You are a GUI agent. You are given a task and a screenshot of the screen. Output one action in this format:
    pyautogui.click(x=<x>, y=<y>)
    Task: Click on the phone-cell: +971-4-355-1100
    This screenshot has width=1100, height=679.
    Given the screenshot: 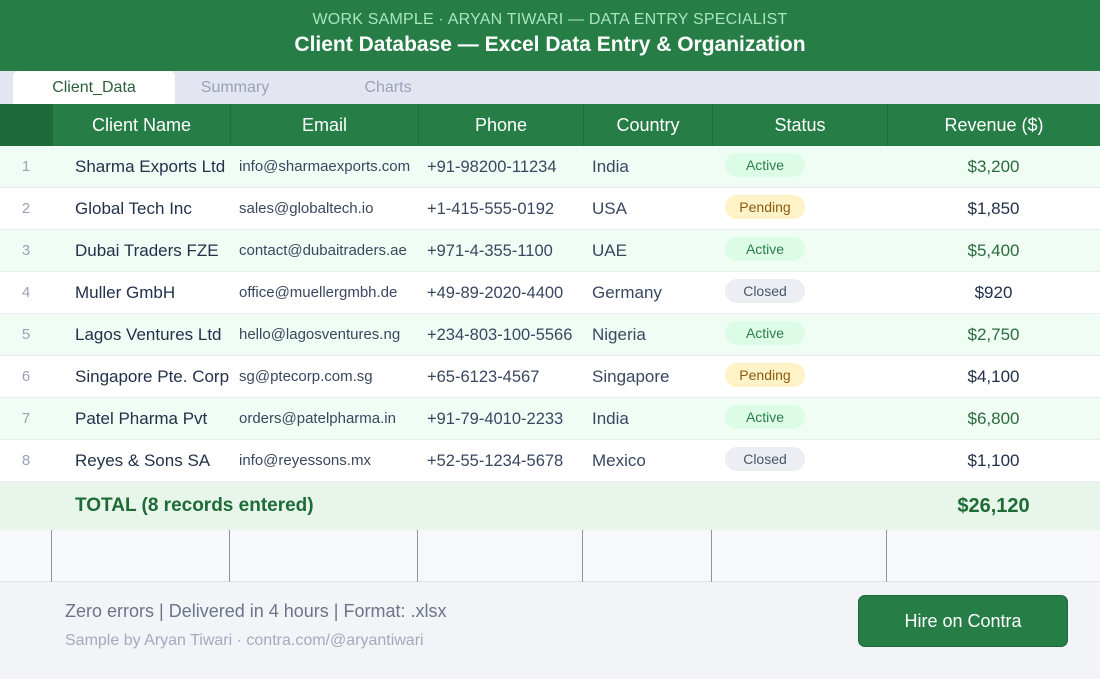 What is the action you would take?
    pyautogui.click(x=506, y=251)
    